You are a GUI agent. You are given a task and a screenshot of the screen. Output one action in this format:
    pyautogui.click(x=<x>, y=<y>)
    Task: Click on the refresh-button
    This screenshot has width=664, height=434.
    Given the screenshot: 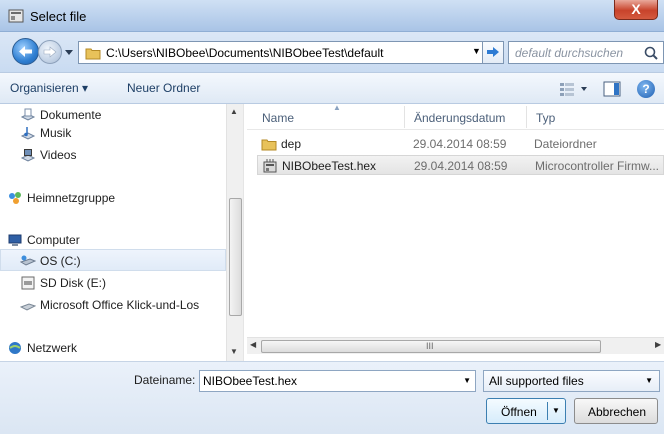 What is the action you would take?
    pyautogui.click(x=493, y=52)
    